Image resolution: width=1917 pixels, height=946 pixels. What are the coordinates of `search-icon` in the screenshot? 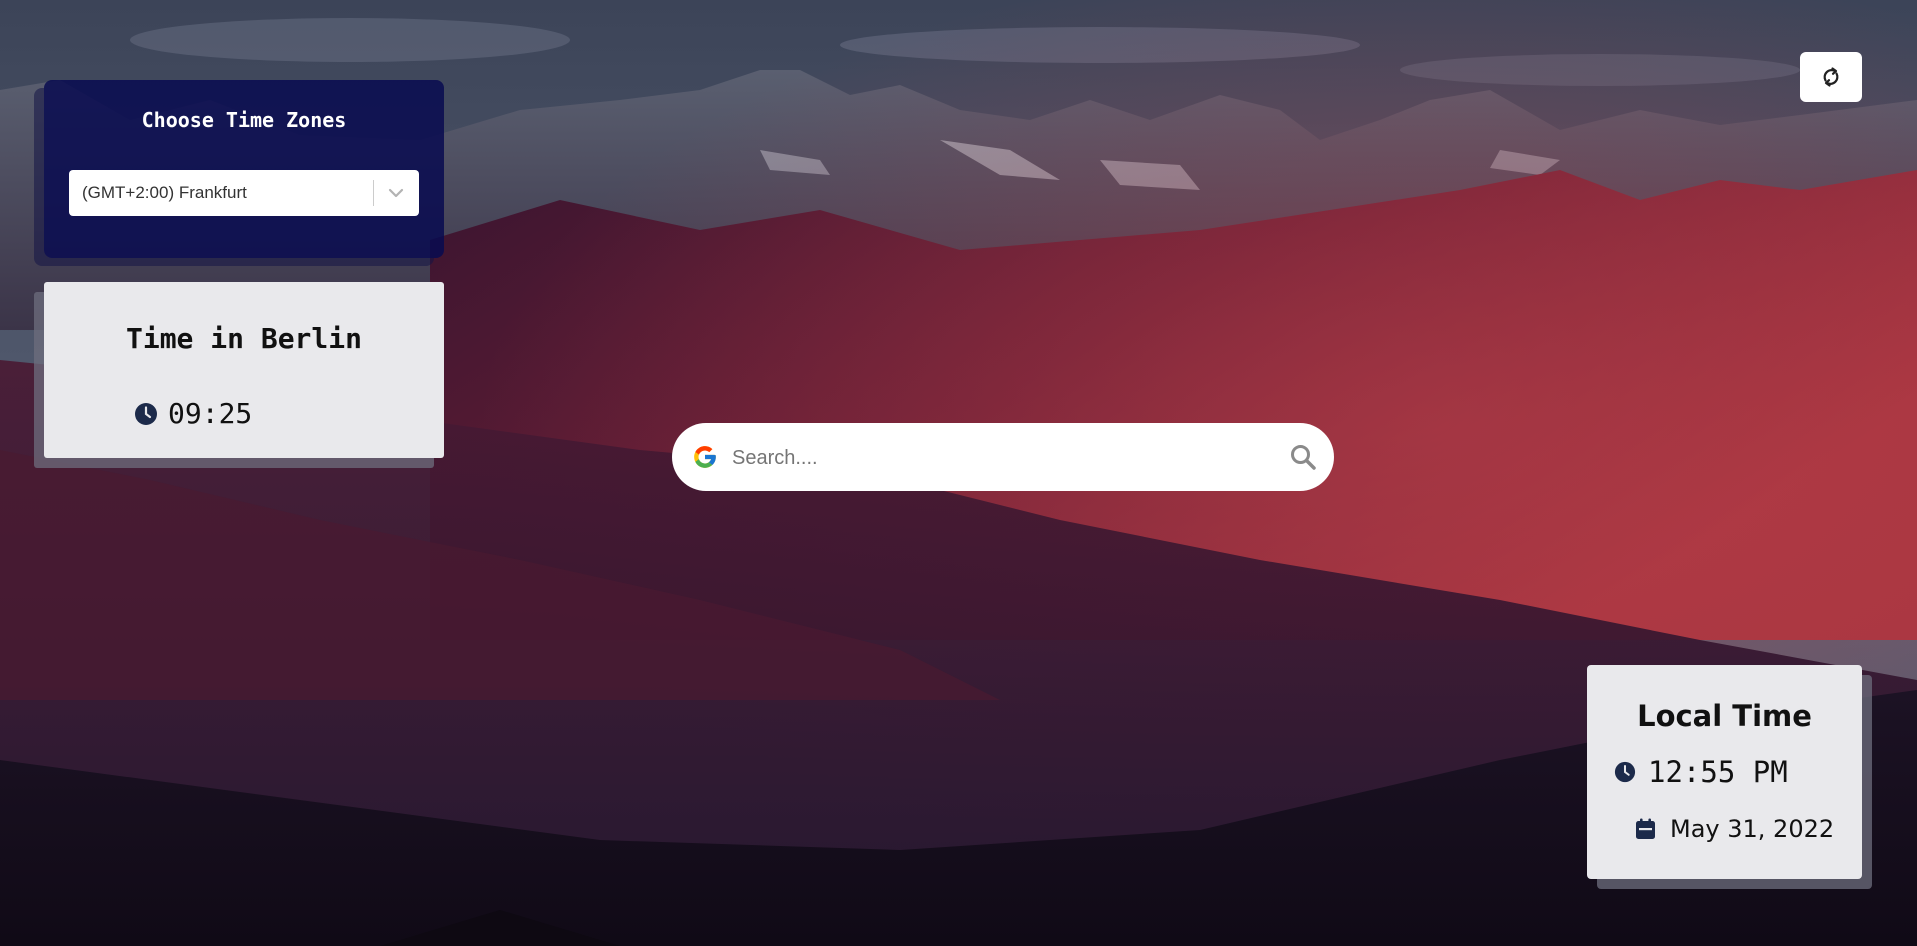 It's located at (1303, 457).